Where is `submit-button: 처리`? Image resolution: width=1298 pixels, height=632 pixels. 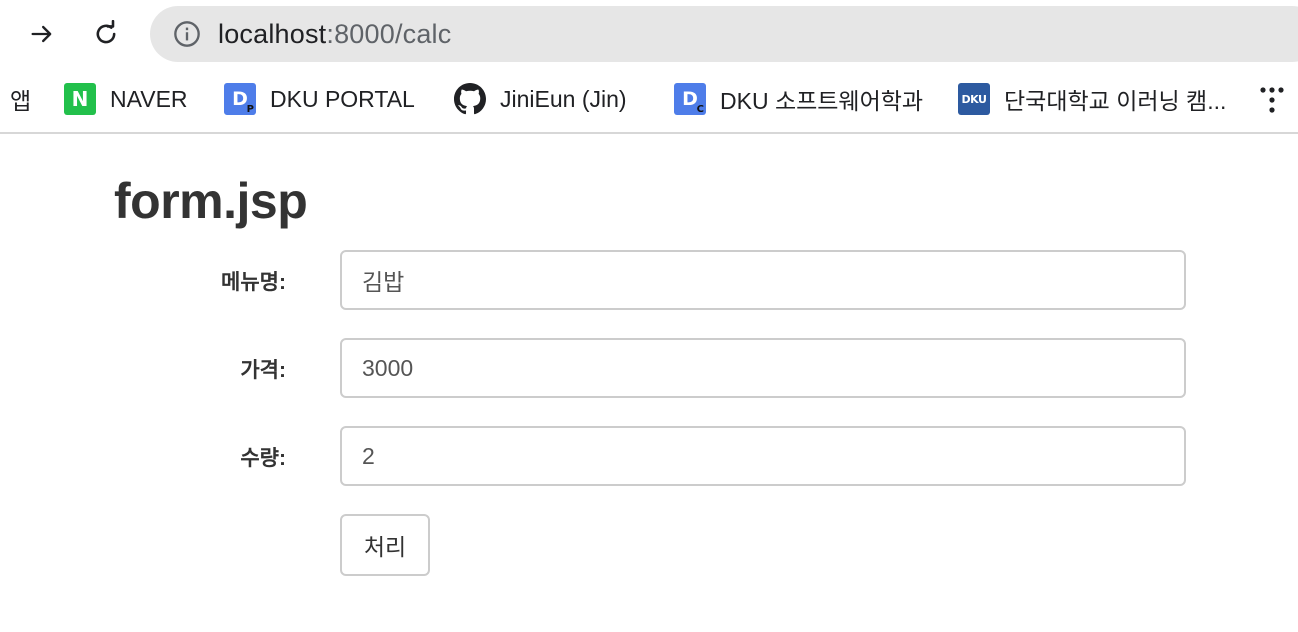 submit-button: 처리 is located at coordinates (385, 545).